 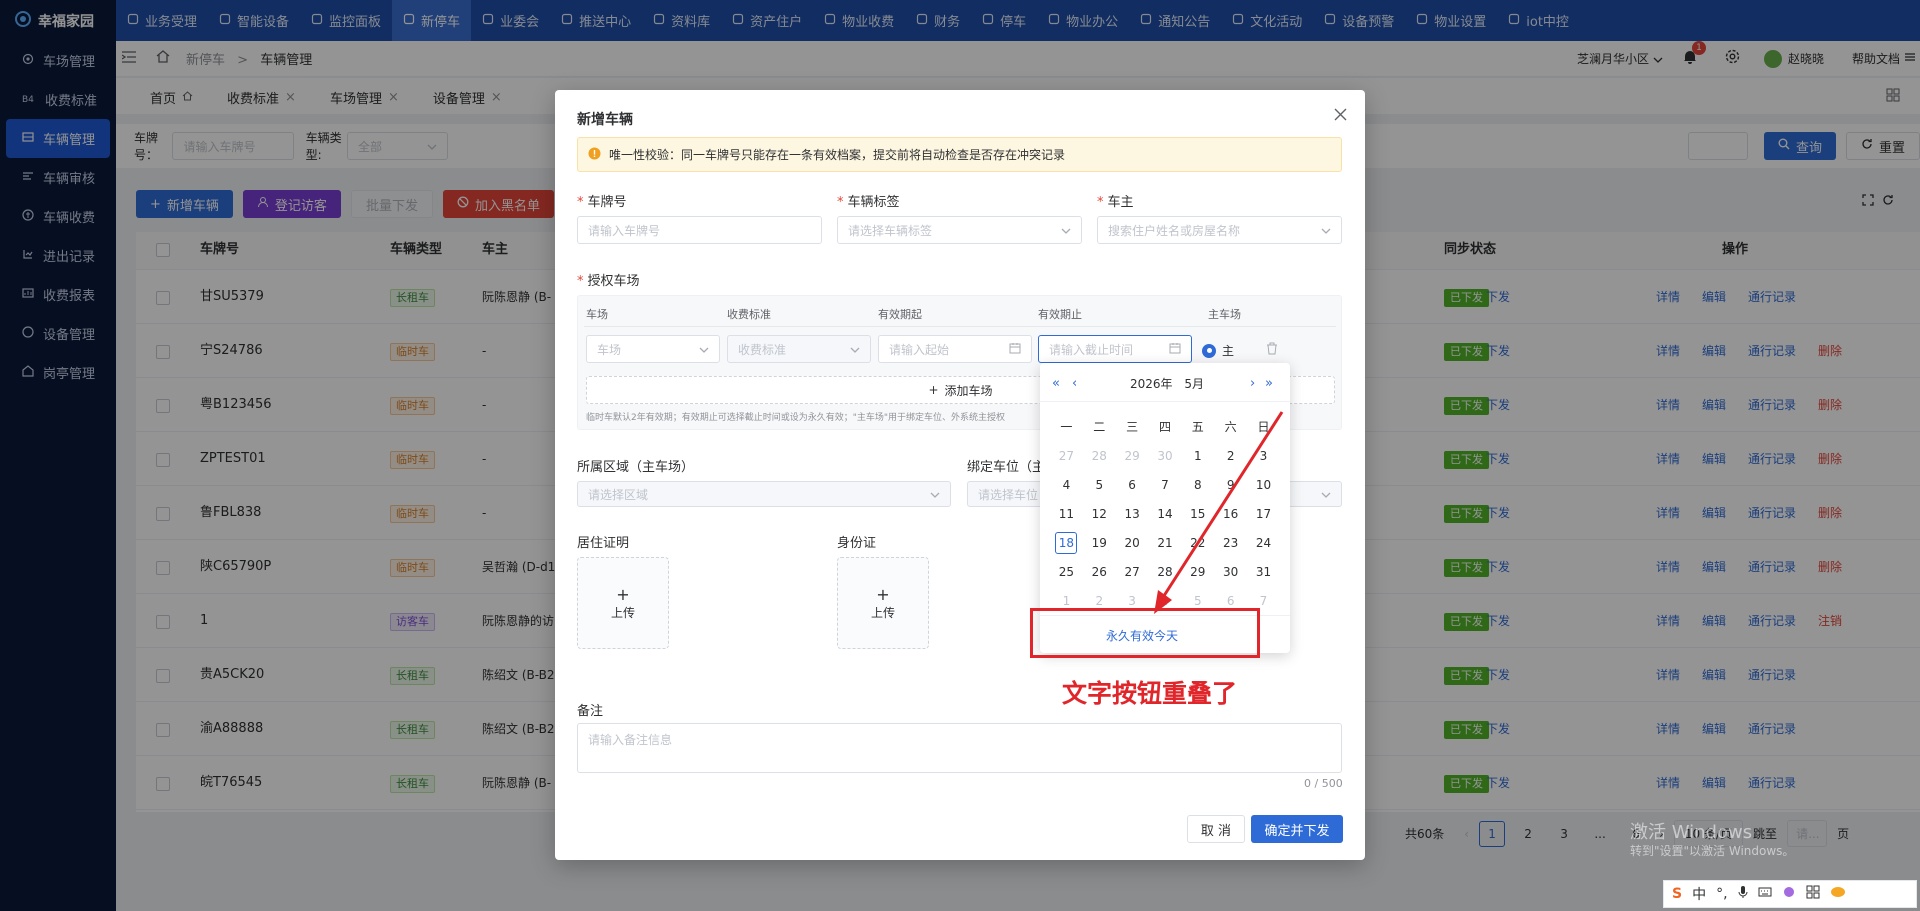 I want to click on uniqueness-notice: 唯一性校验：同一车牌号只能存在一条有效档案，提交前将自动检查是否存在冲突记录, so click(x=959, y=154).